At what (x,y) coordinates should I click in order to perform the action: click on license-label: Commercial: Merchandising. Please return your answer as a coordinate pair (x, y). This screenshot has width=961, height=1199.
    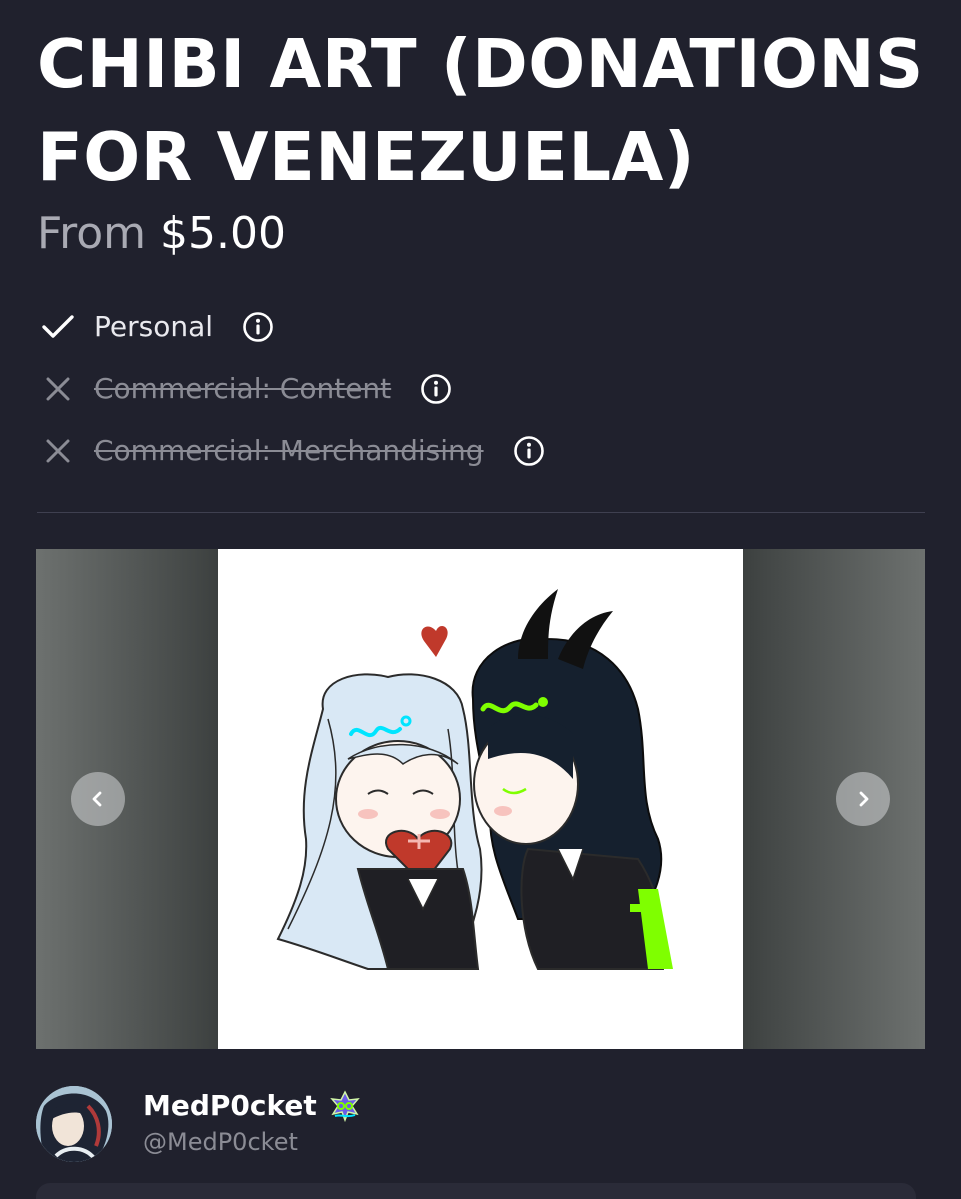
    Looking at the image, I should click on (289, 450).